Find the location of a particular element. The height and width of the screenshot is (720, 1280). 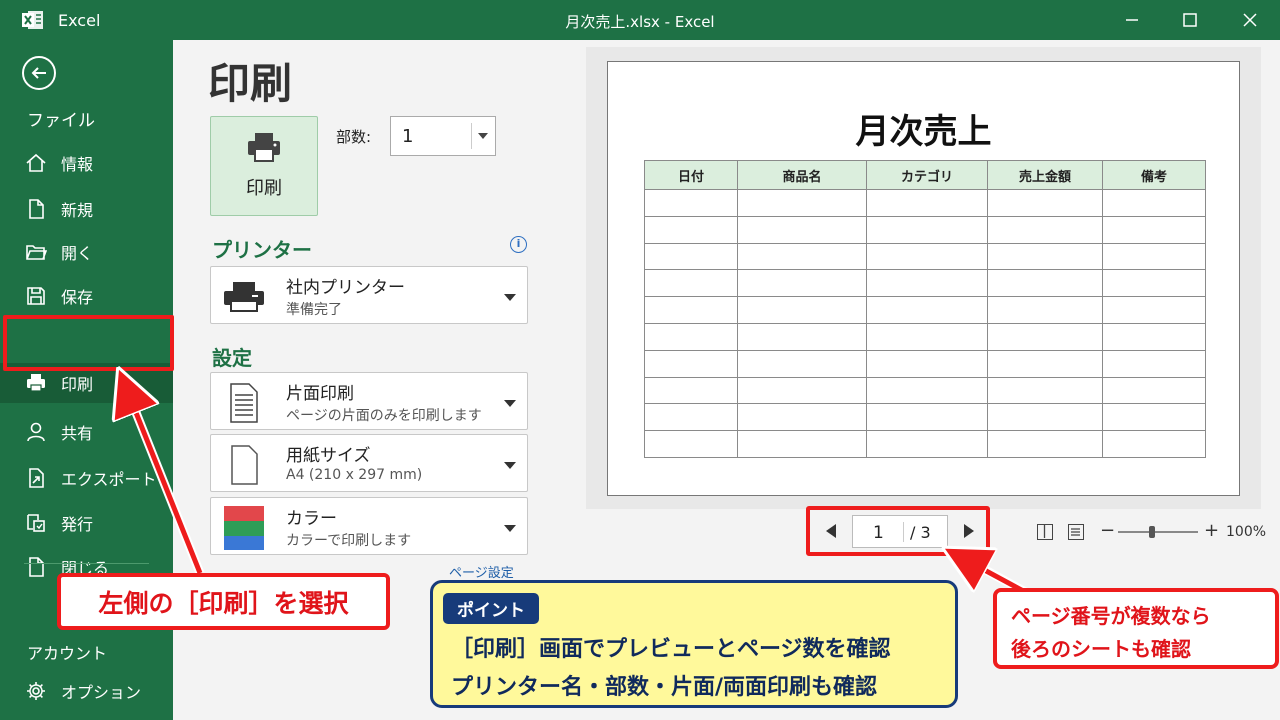

zoom-slider is located at coordinates (1158, 532).